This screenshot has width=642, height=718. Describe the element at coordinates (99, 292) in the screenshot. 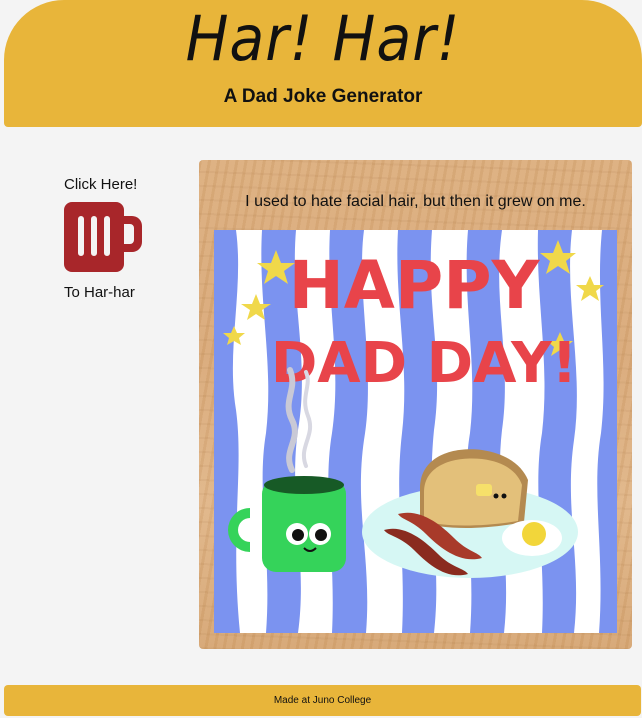

I see `har-har-label: To Har-har` at that location.